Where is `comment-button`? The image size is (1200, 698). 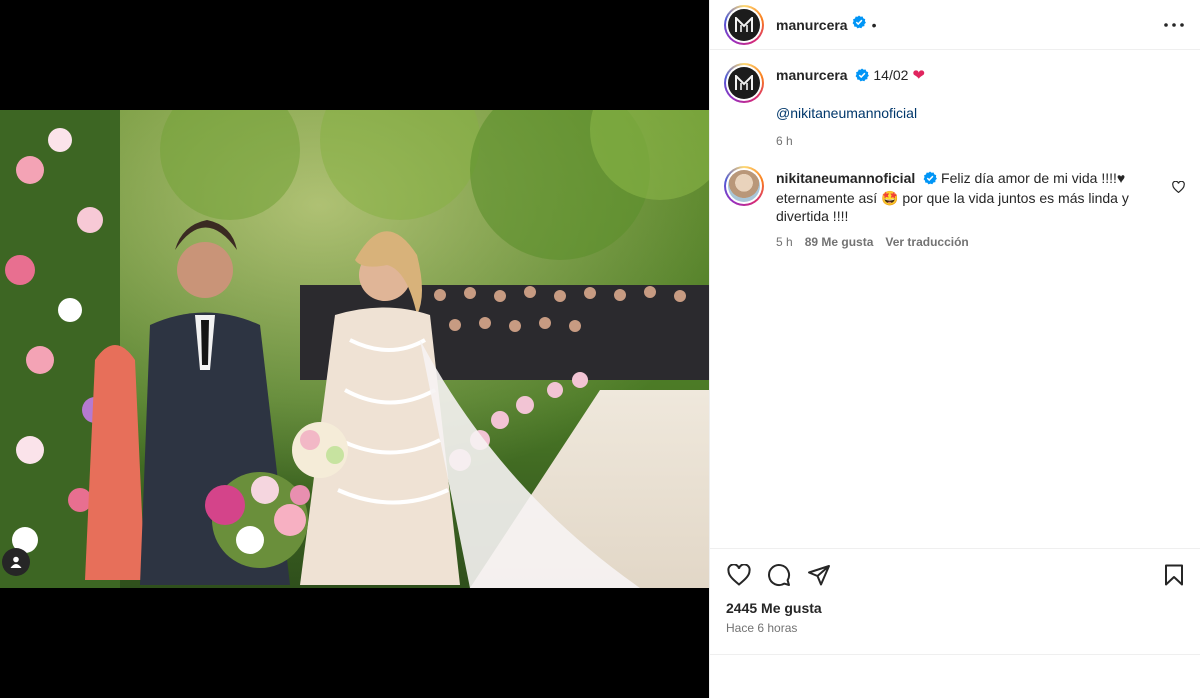
comment-button is located at coordinates (779, 575).